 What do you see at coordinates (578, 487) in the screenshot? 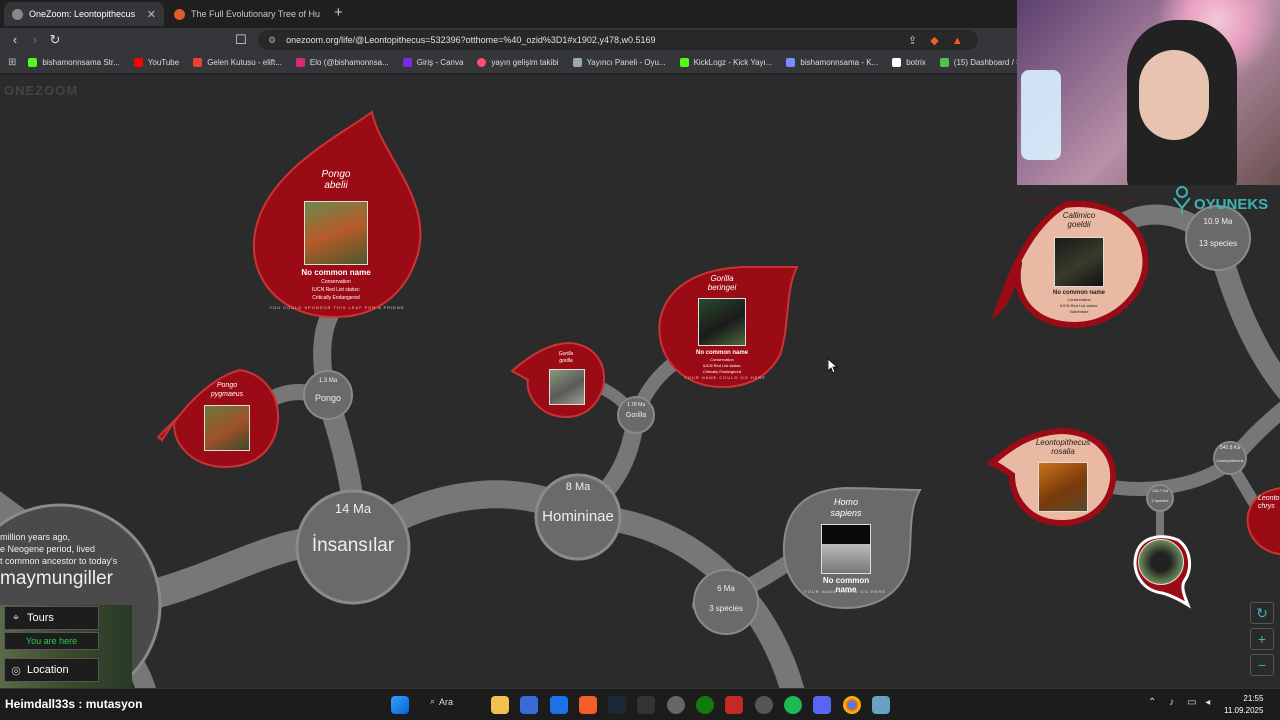
I see `node-age: 8 Ma` at bounding box center [578, 487].